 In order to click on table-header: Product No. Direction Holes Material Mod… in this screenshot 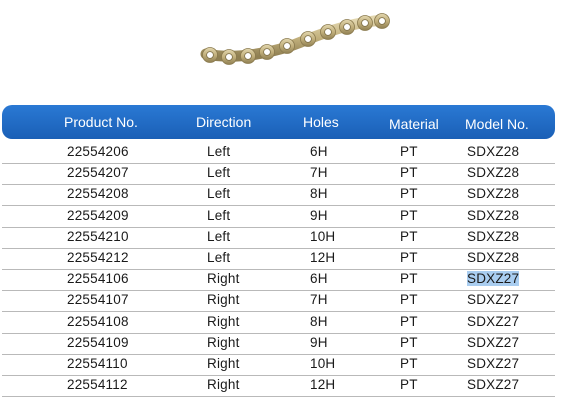, I will do `click(278, 122)`.